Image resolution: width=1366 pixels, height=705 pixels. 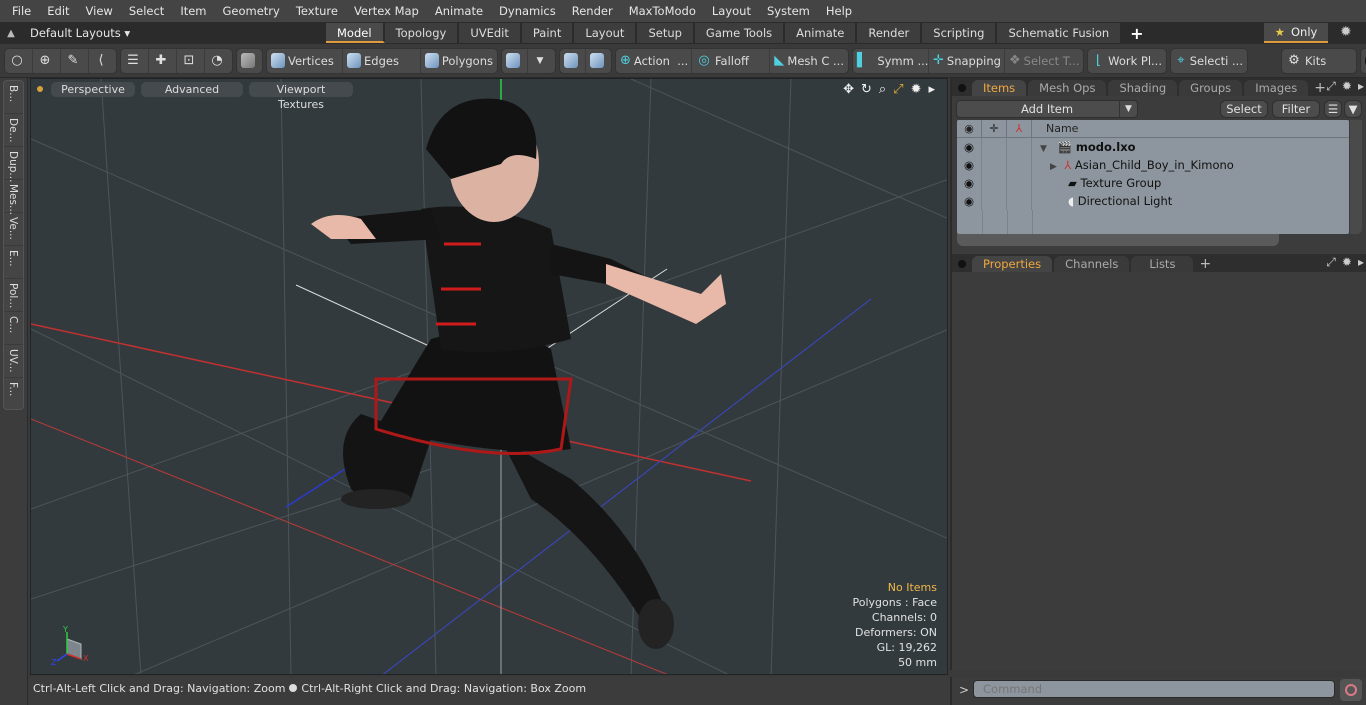 What do you see at coordinates (1319, 61) in the screenshot?
I see `kits-button: ⚙ Kits` at bounding box center [1319, 61].